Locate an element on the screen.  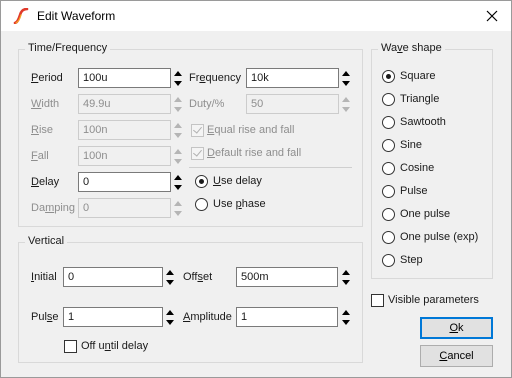
use-delay-radio is located at coordinates (201, 181).